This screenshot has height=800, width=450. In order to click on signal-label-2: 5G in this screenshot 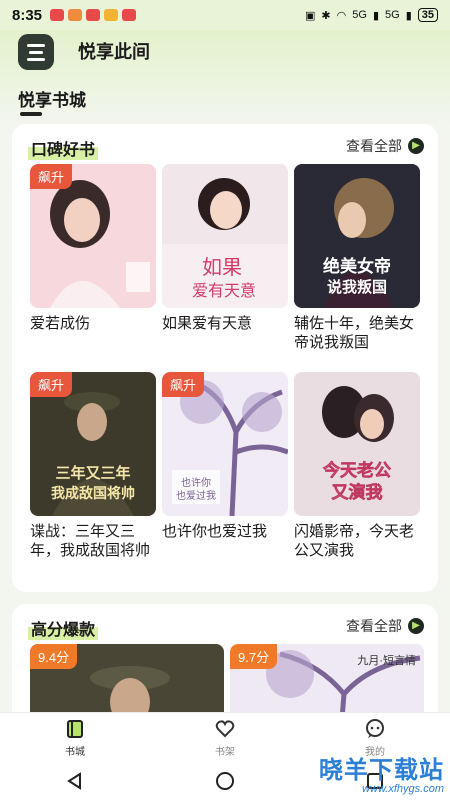, I will do `click(392, 15)`.